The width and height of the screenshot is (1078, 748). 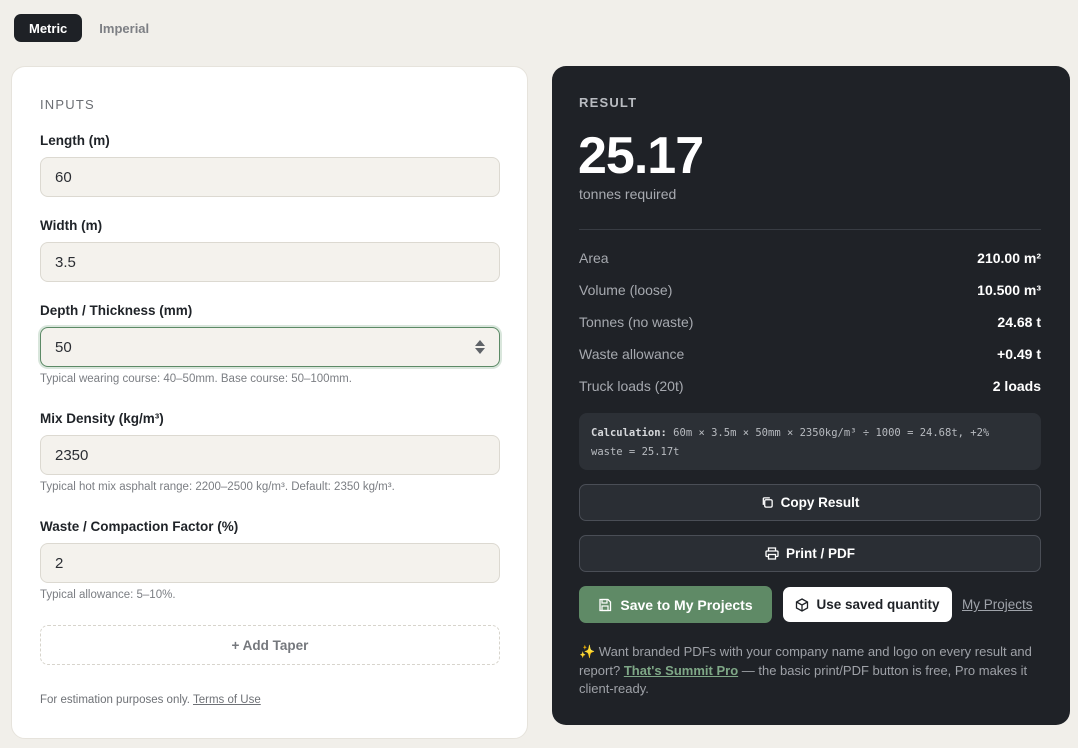 I want to click on length-field: Length (m) 60, so click(x=270, y=165).